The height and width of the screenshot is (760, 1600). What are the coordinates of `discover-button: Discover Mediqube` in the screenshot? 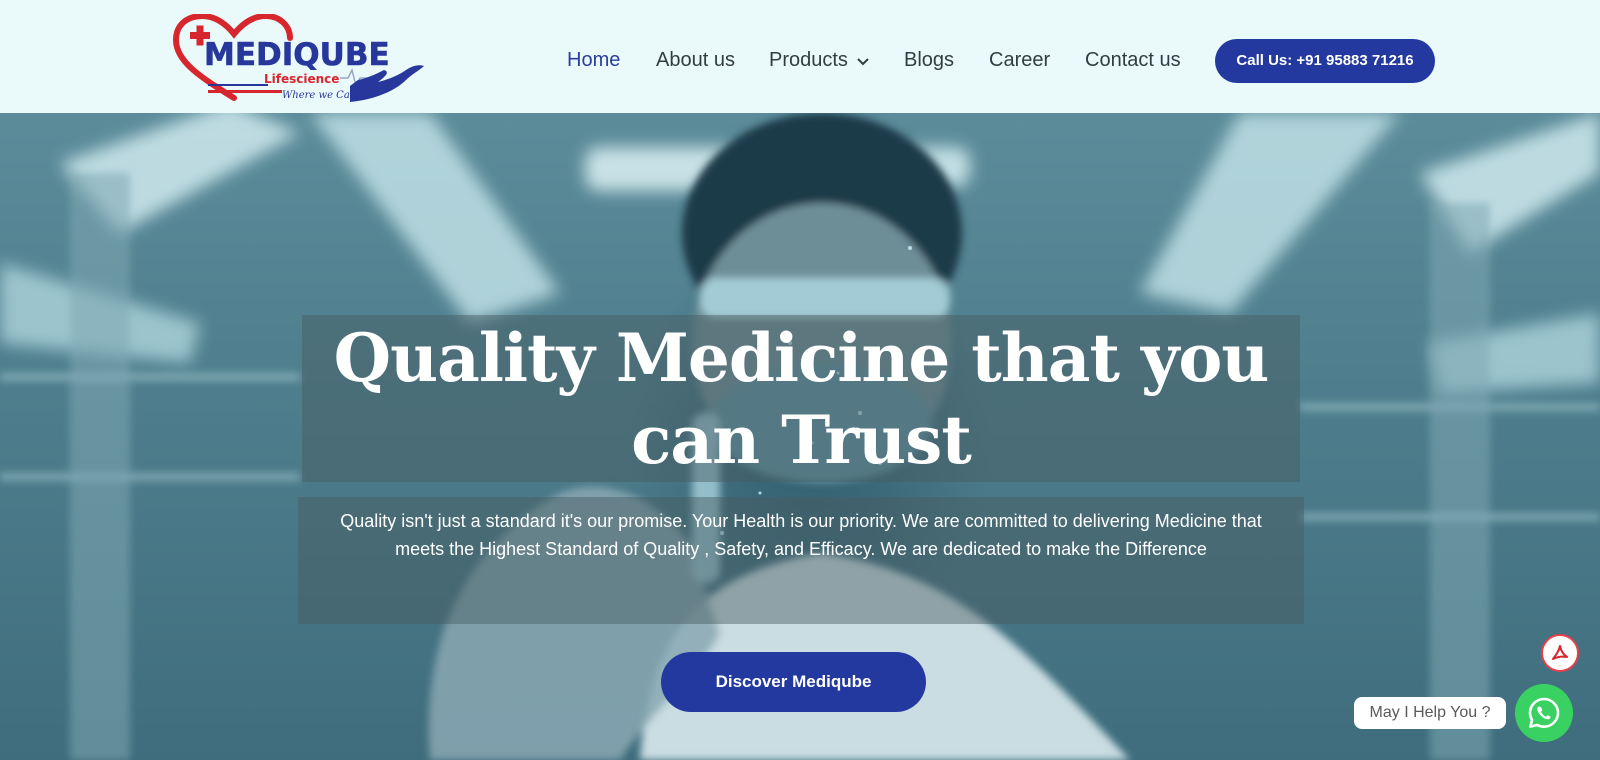 It's located at (793, 682).